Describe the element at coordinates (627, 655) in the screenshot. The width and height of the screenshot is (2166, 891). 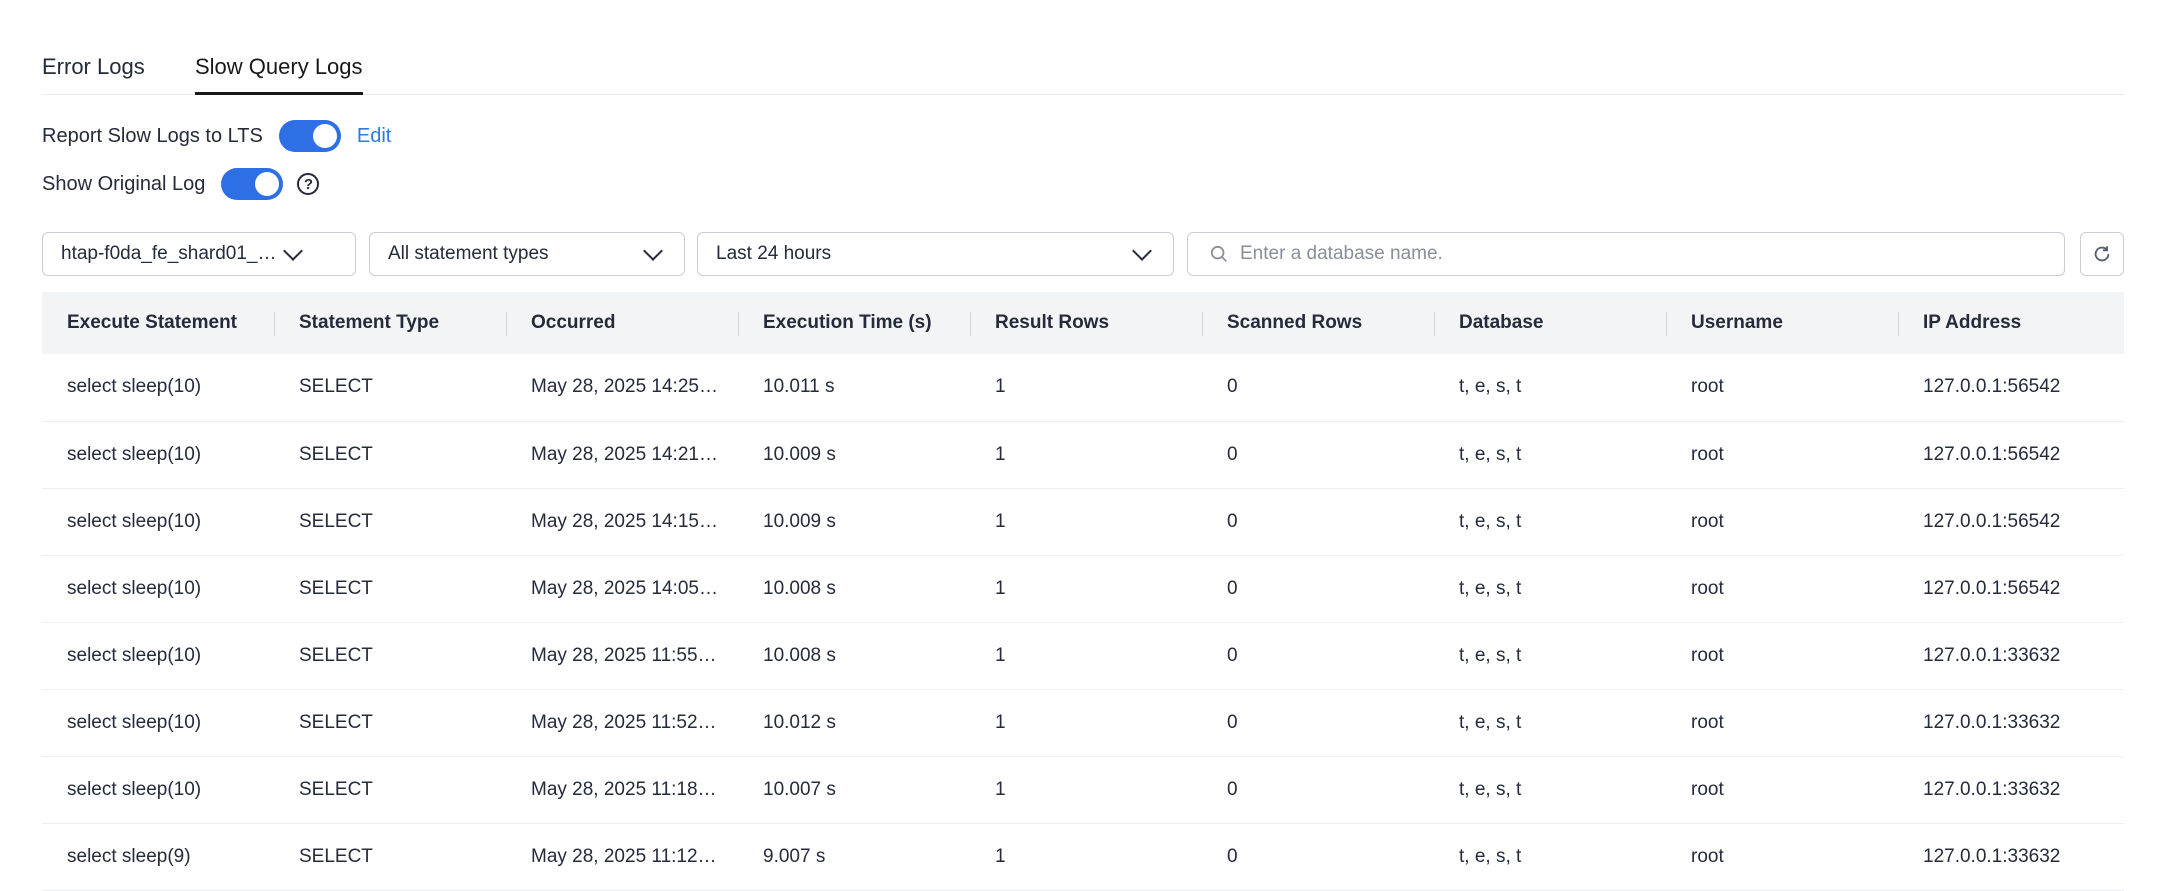
I see `cell-occurred: May 28, 2025 11:55:47` at that location.